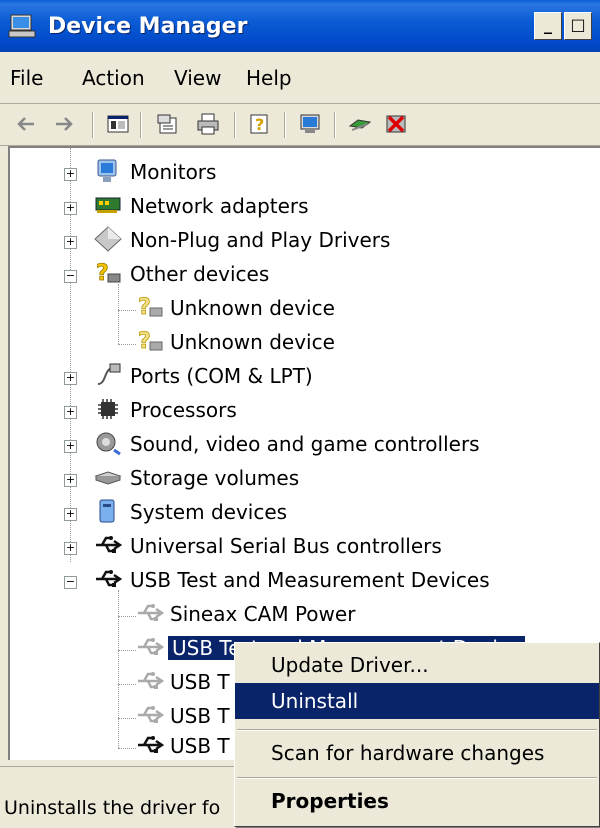  Describe the element at coordinates (183, 410) in the screenshot. I see `tree-item-label: Processors` at that location.